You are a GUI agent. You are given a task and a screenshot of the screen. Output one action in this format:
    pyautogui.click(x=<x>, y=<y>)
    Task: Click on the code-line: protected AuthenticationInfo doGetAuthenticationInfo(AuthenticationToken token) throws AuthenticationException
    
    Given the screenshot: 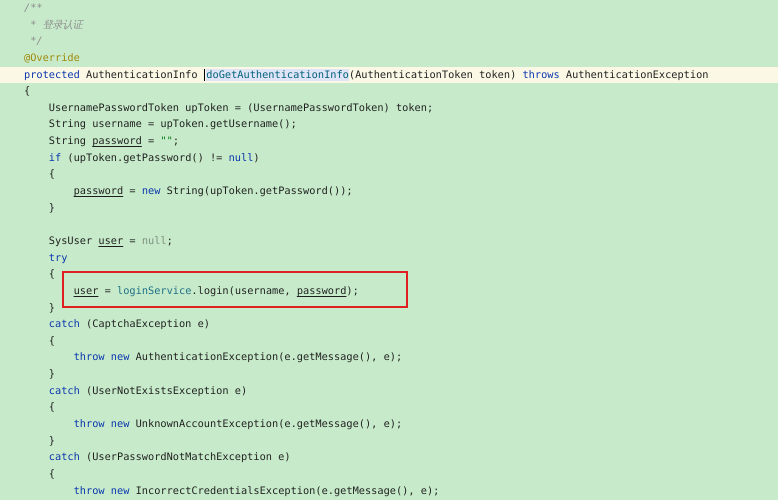 What is the action you would take?
    pyautogui.click(x=366, y=75)
    